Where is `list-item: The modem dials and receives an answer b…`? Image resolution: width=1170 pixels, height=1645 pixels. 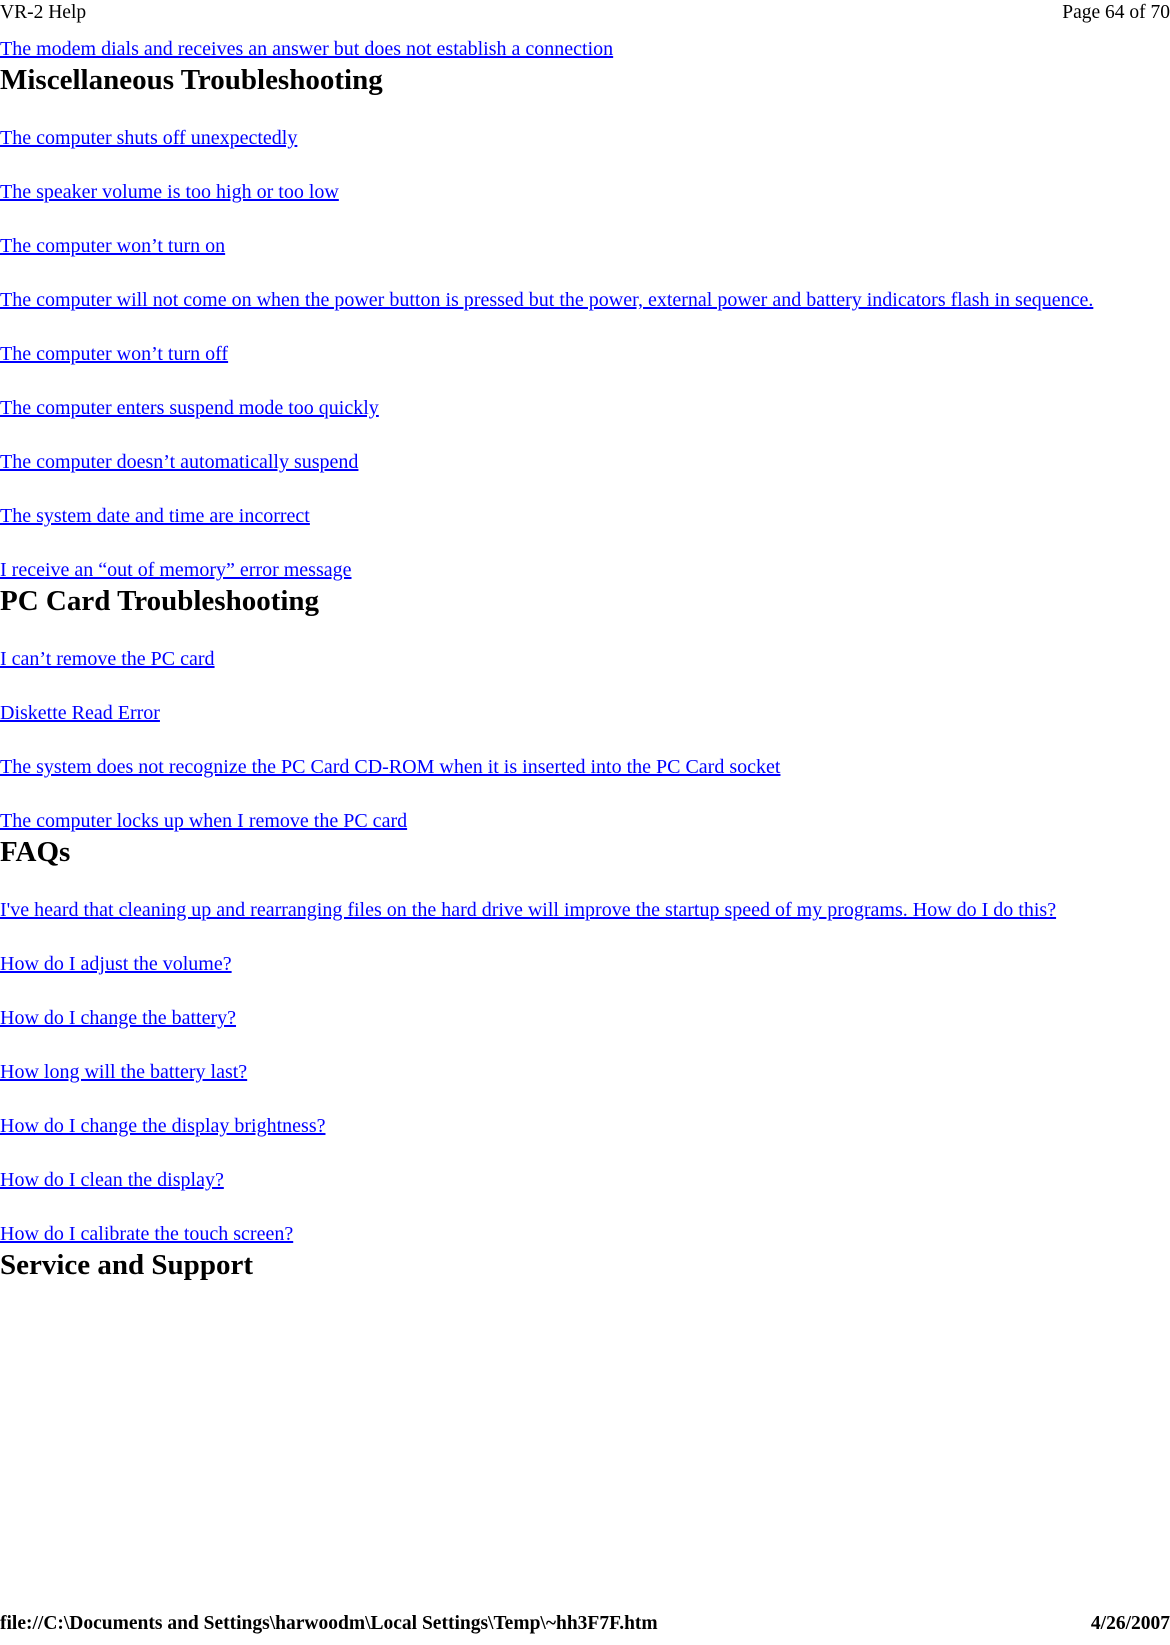 list-item: The modem dials and receives an answer b… is located at coordinates (562, 49).